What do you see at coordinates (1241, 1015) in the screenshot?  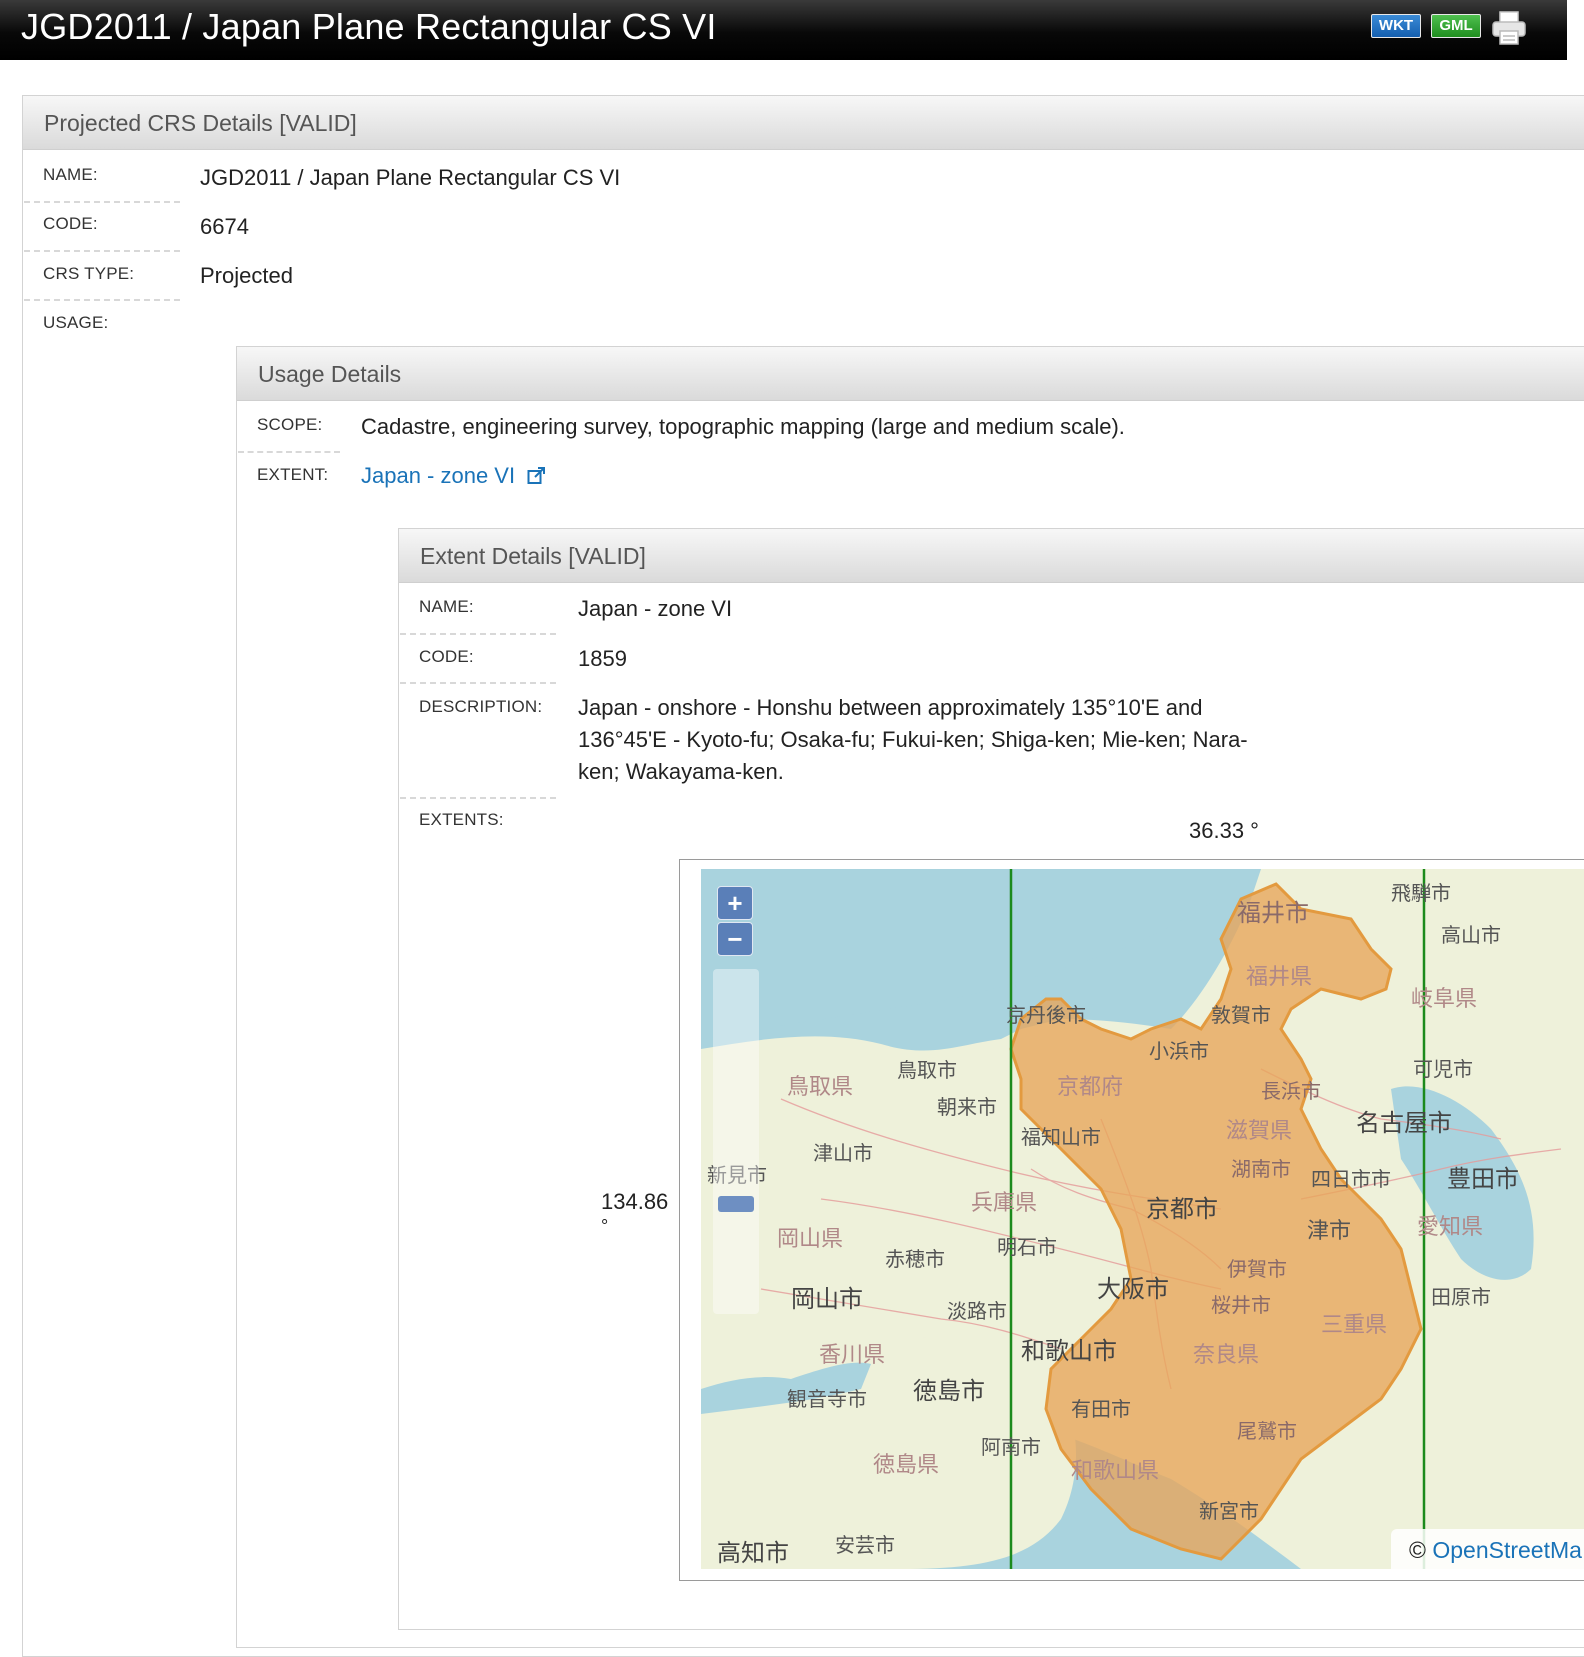 I see `map-label: 敦賀市` at bounding box center [1241, 1015].